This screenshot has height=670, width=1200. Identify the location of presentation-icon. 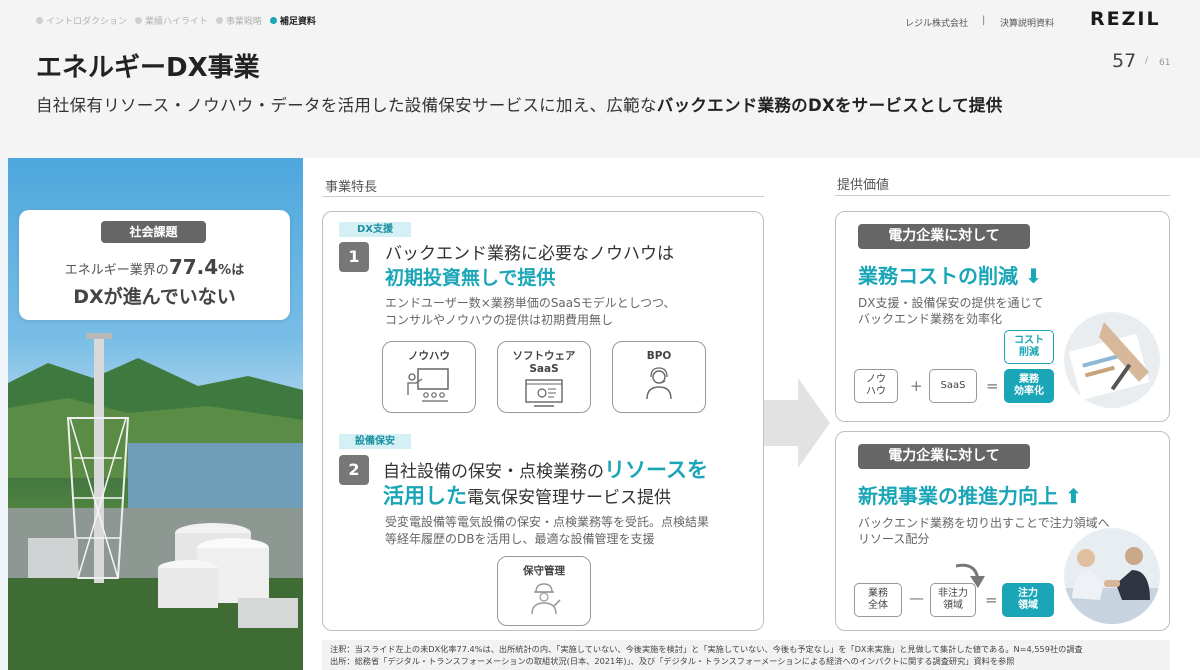
(428, 385).